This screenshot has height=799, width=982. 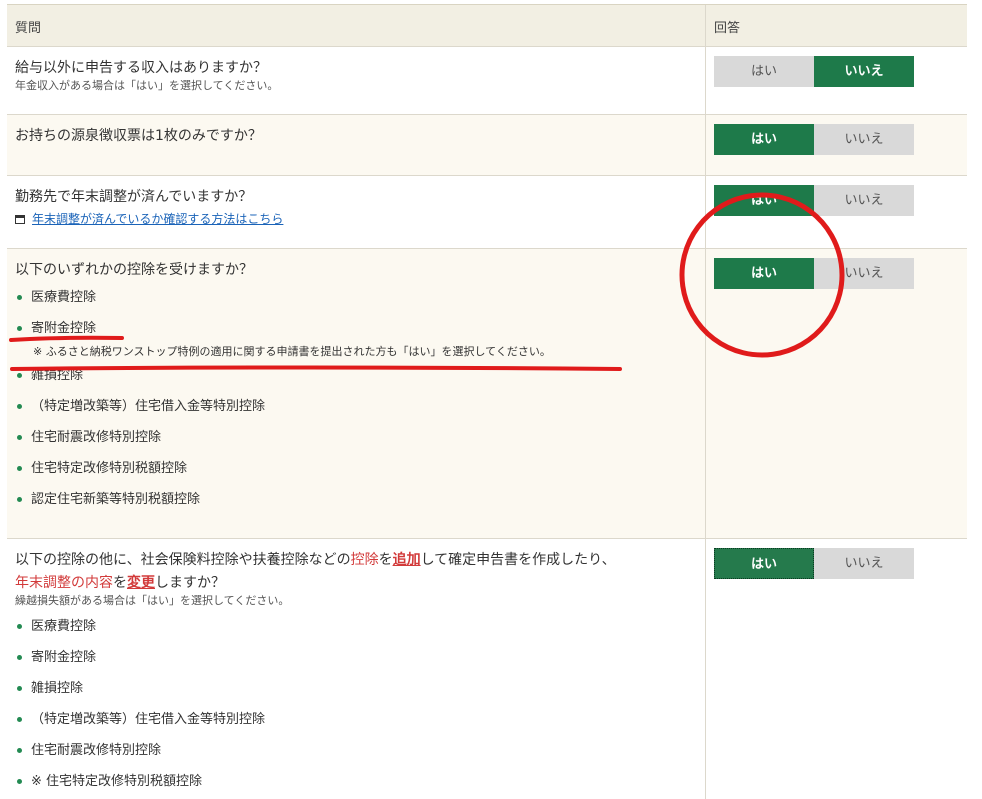 I want to click on question-text: お持ちの源泉徴収票は1枚のみですか？, so click(x=138, y=136).